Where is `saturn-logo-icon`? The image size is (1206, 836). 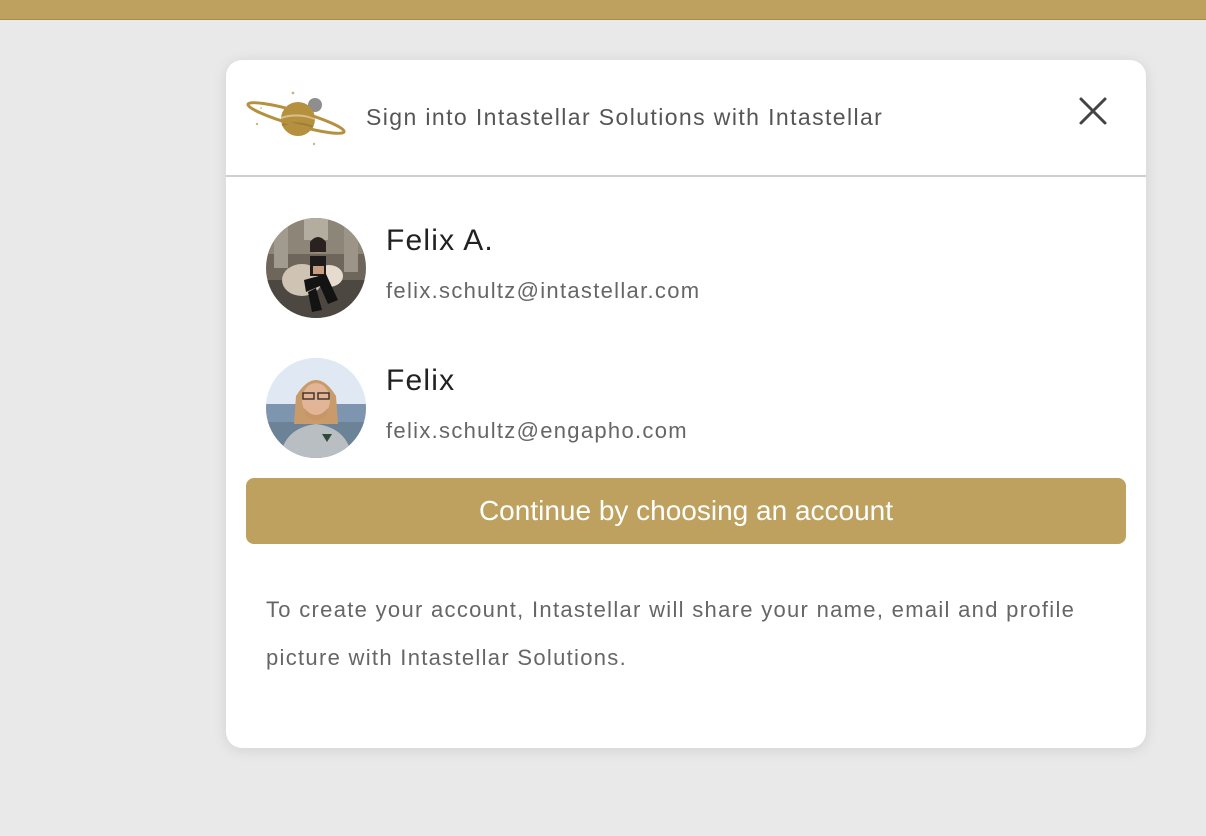
saturn-logo-icon is located at coordinates (296, 118).